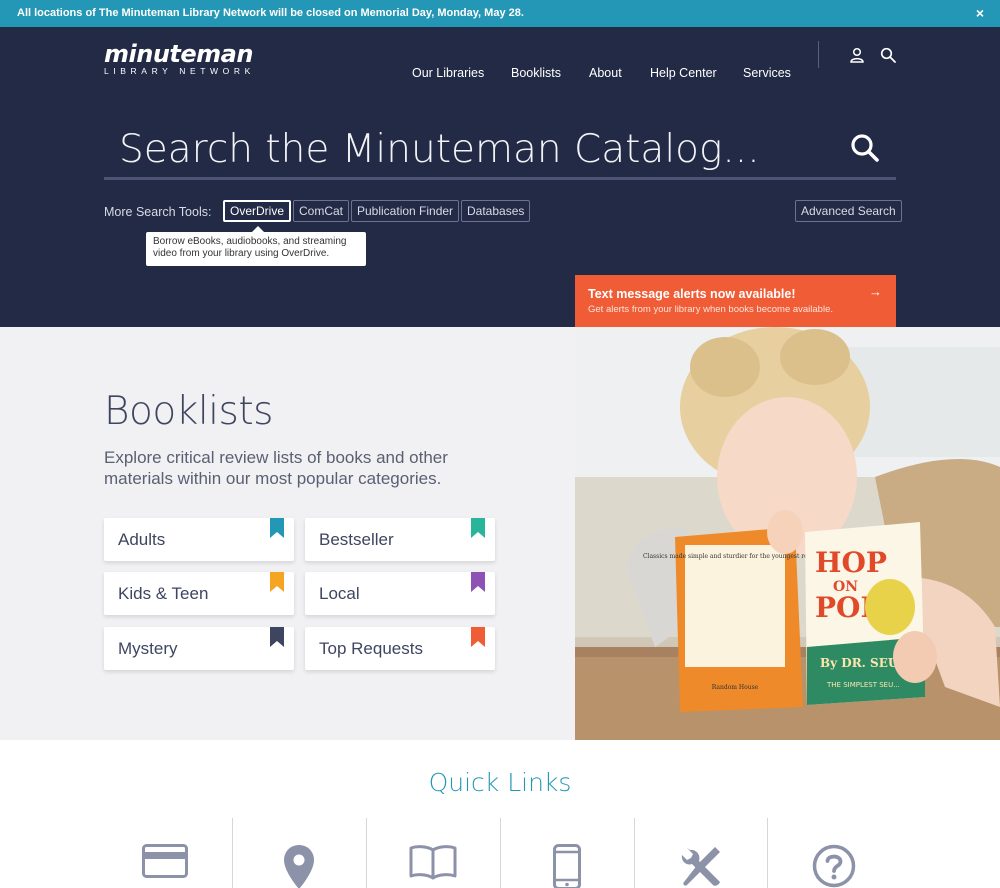 The image size is (1000, 888). I want to click on nav-help-center: Help Center, so click(683, 73).